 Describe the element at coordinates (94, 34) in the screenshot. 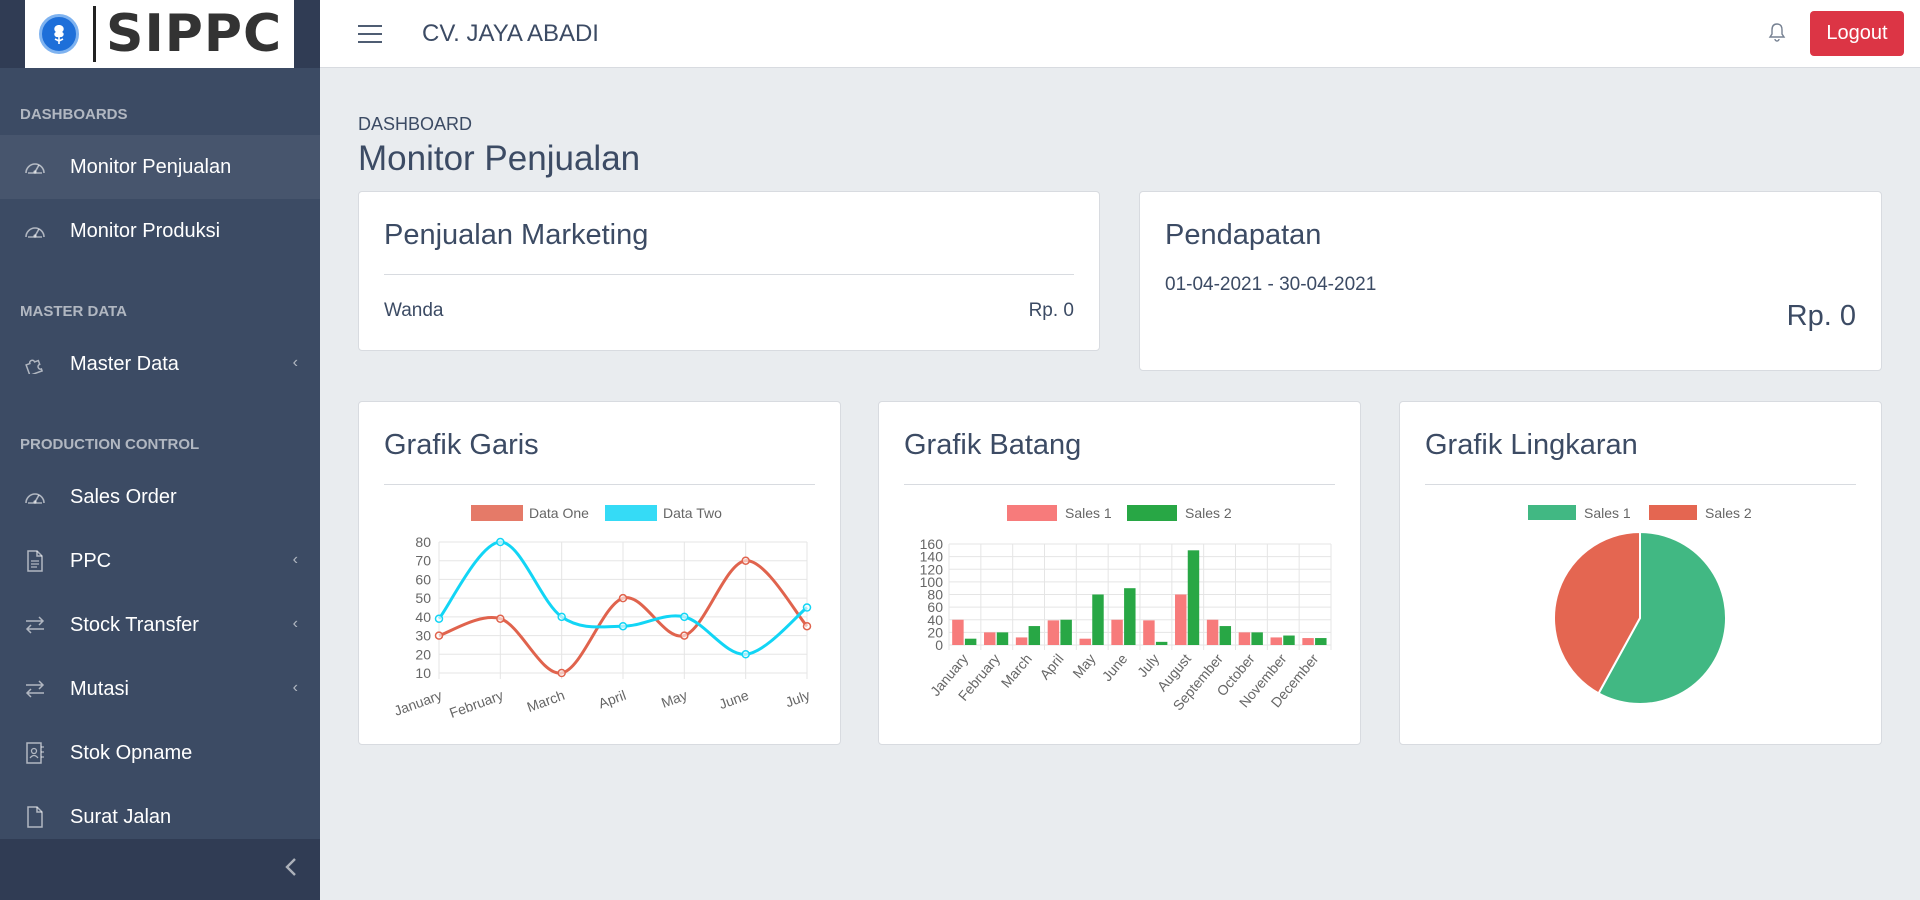

I see `brand-divider` at that location.